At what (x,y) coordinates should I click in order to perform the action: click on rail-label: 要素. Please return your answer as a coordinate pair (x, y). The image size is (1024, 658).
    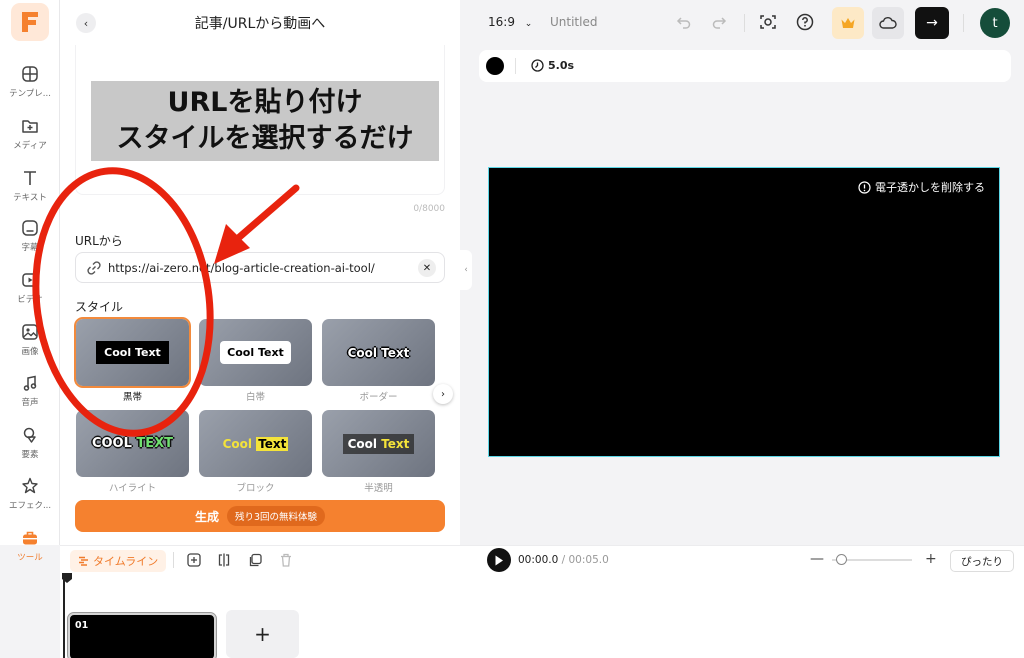
    Looking at the image, I should click on (30, 455).